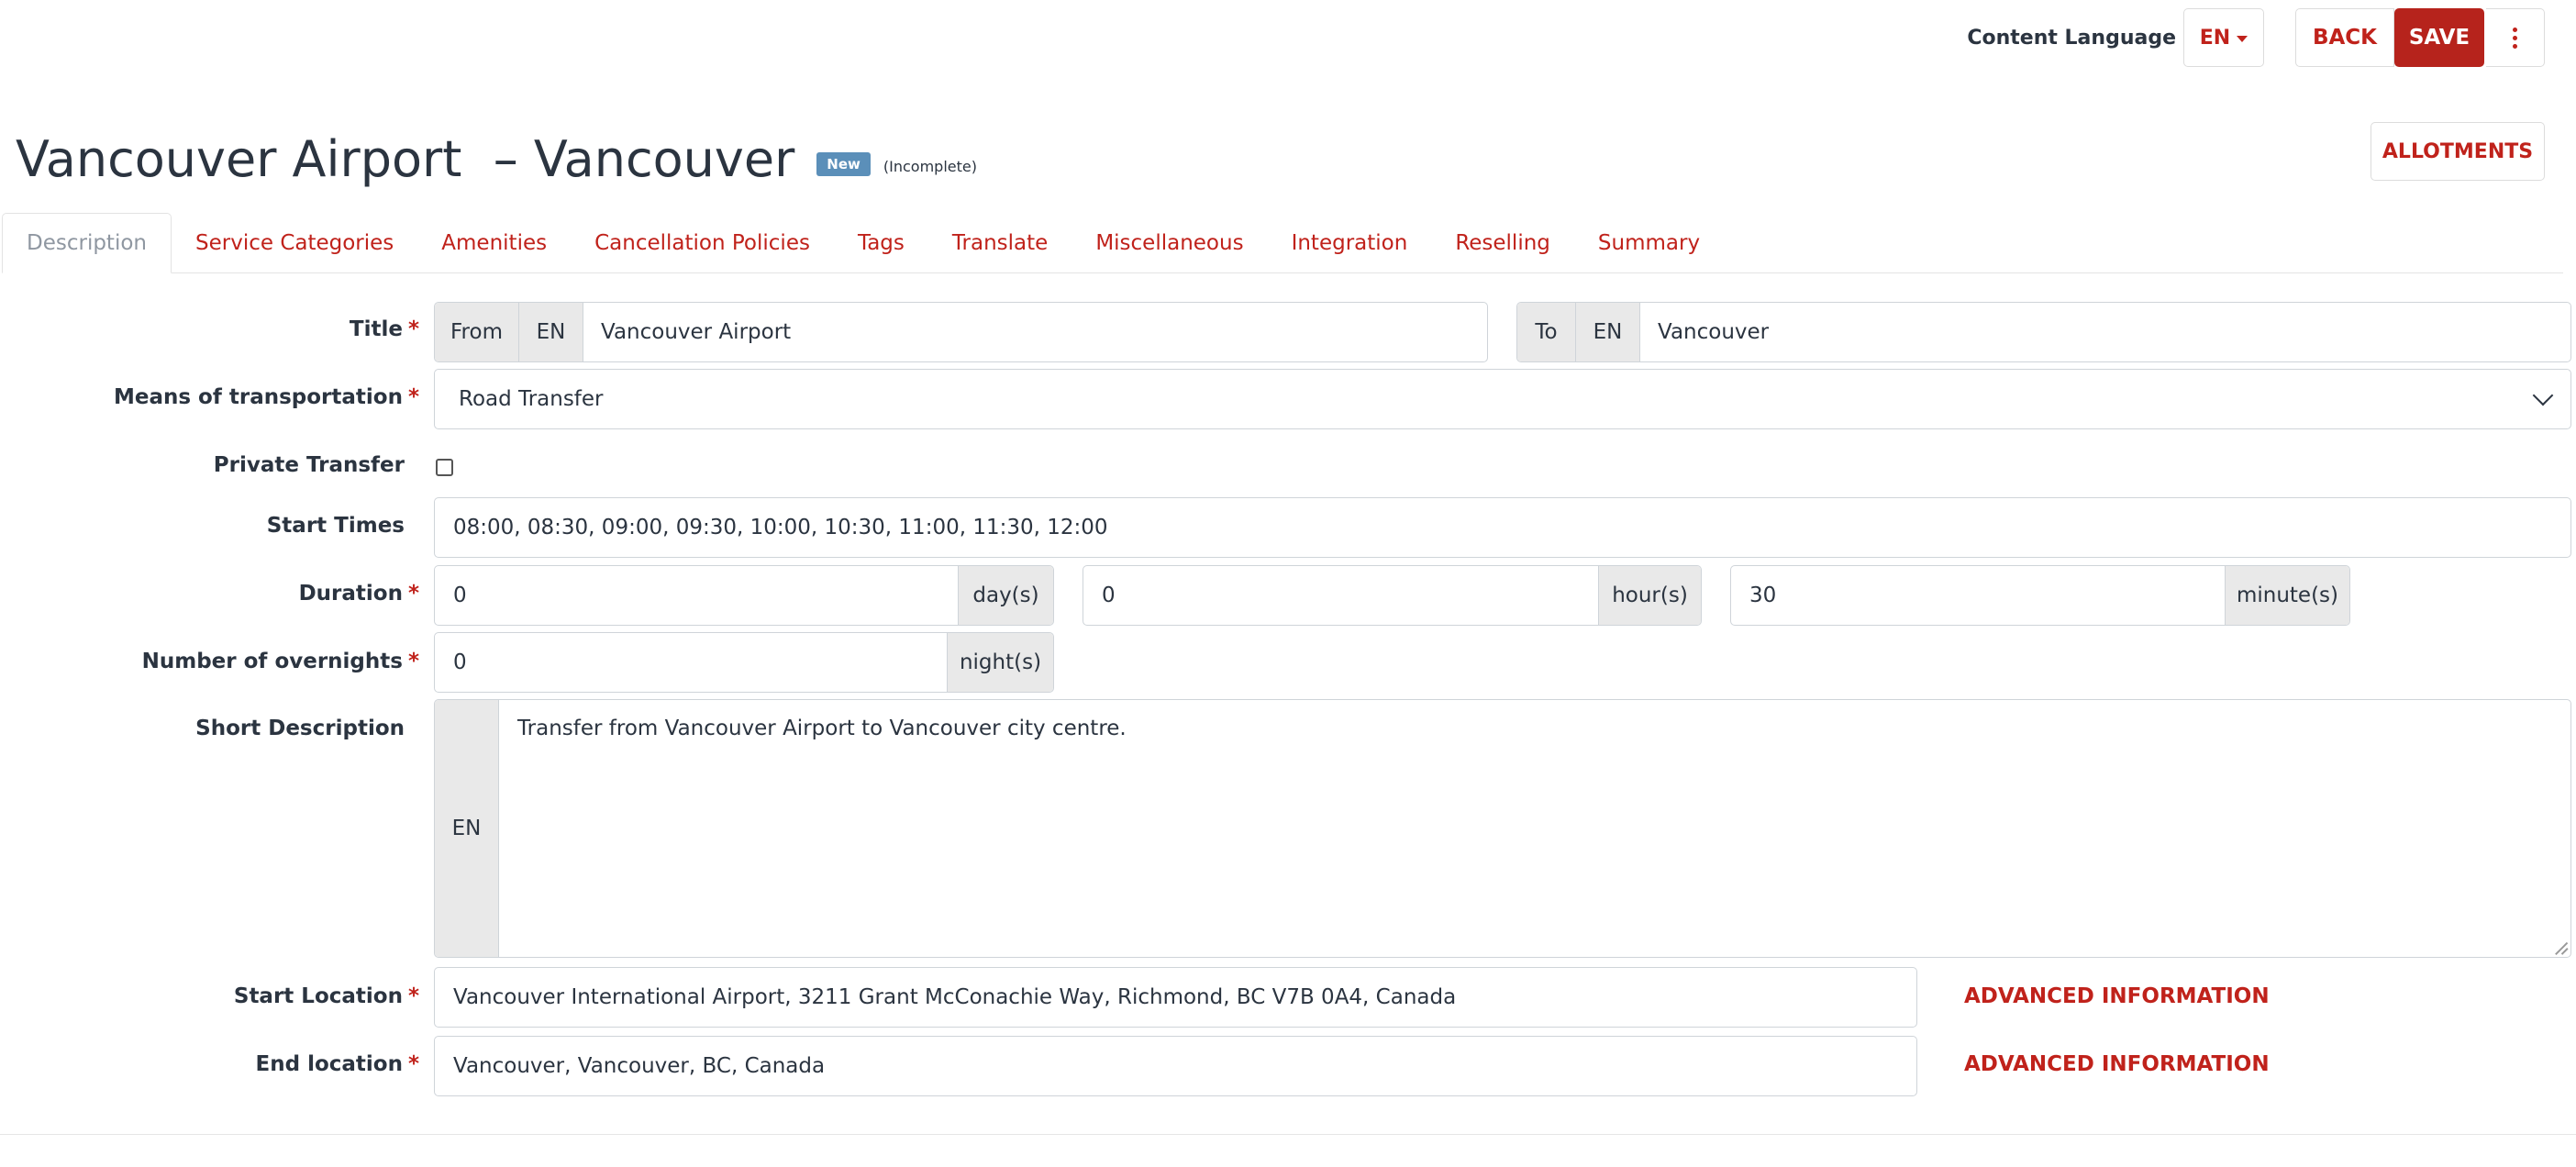 The image size is (2576, 1167). Describe the element at coordinates (930, 166) in the screenshot. I see `completion-status: (Incomplete)` at that location.